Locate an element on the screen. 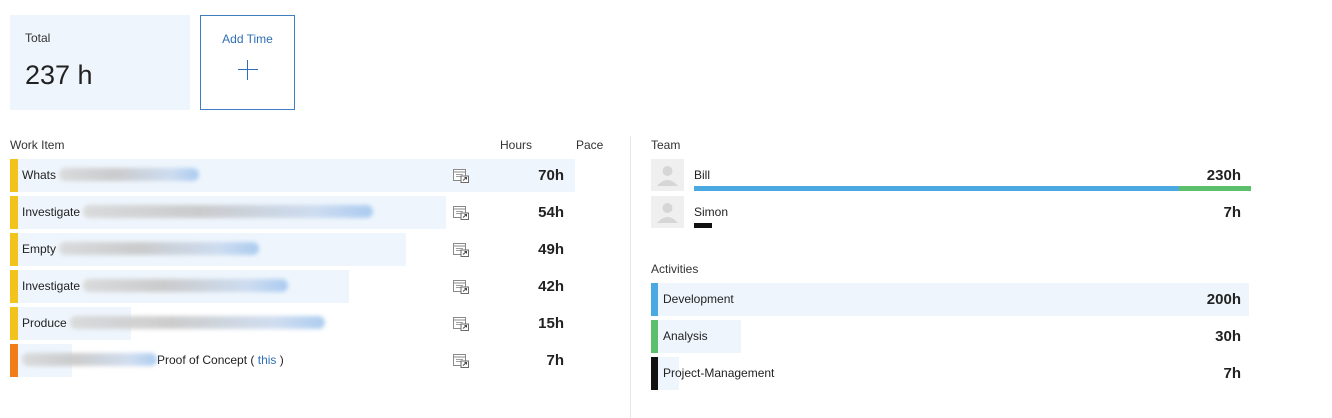 This screenshot has width=1332, height=418. work-item-row: Proof of Concept ( this ) 7h is located at coordinates (295, 360).